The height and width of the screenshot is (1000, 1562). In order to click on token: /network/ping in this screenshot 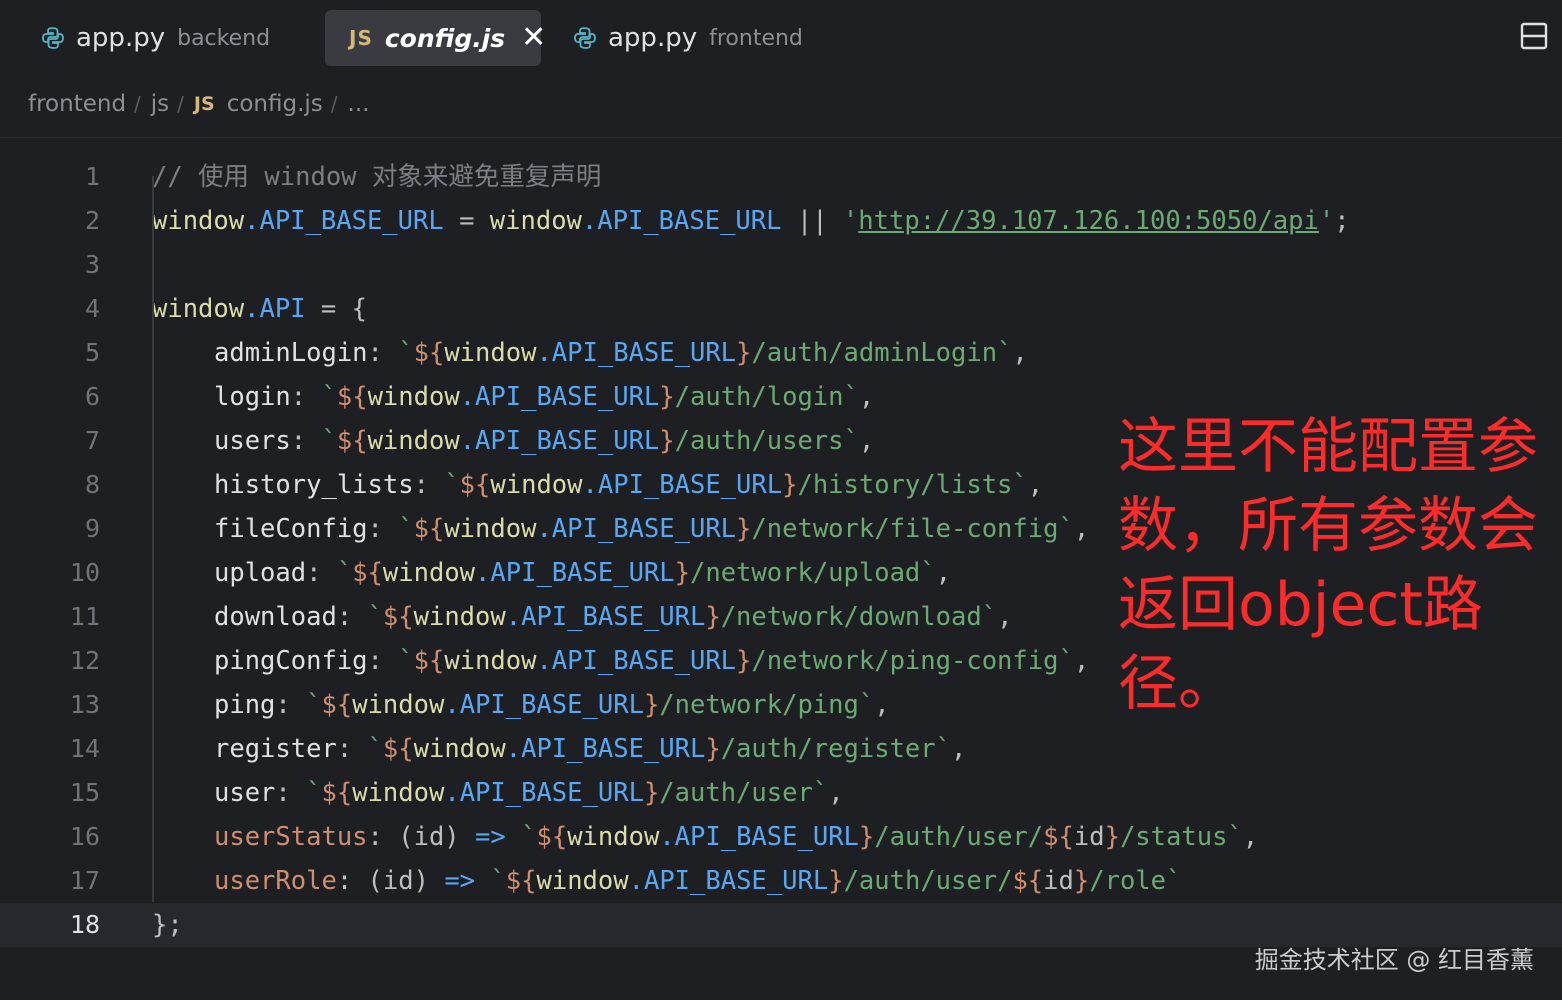, I will do `click(759, 705)`.